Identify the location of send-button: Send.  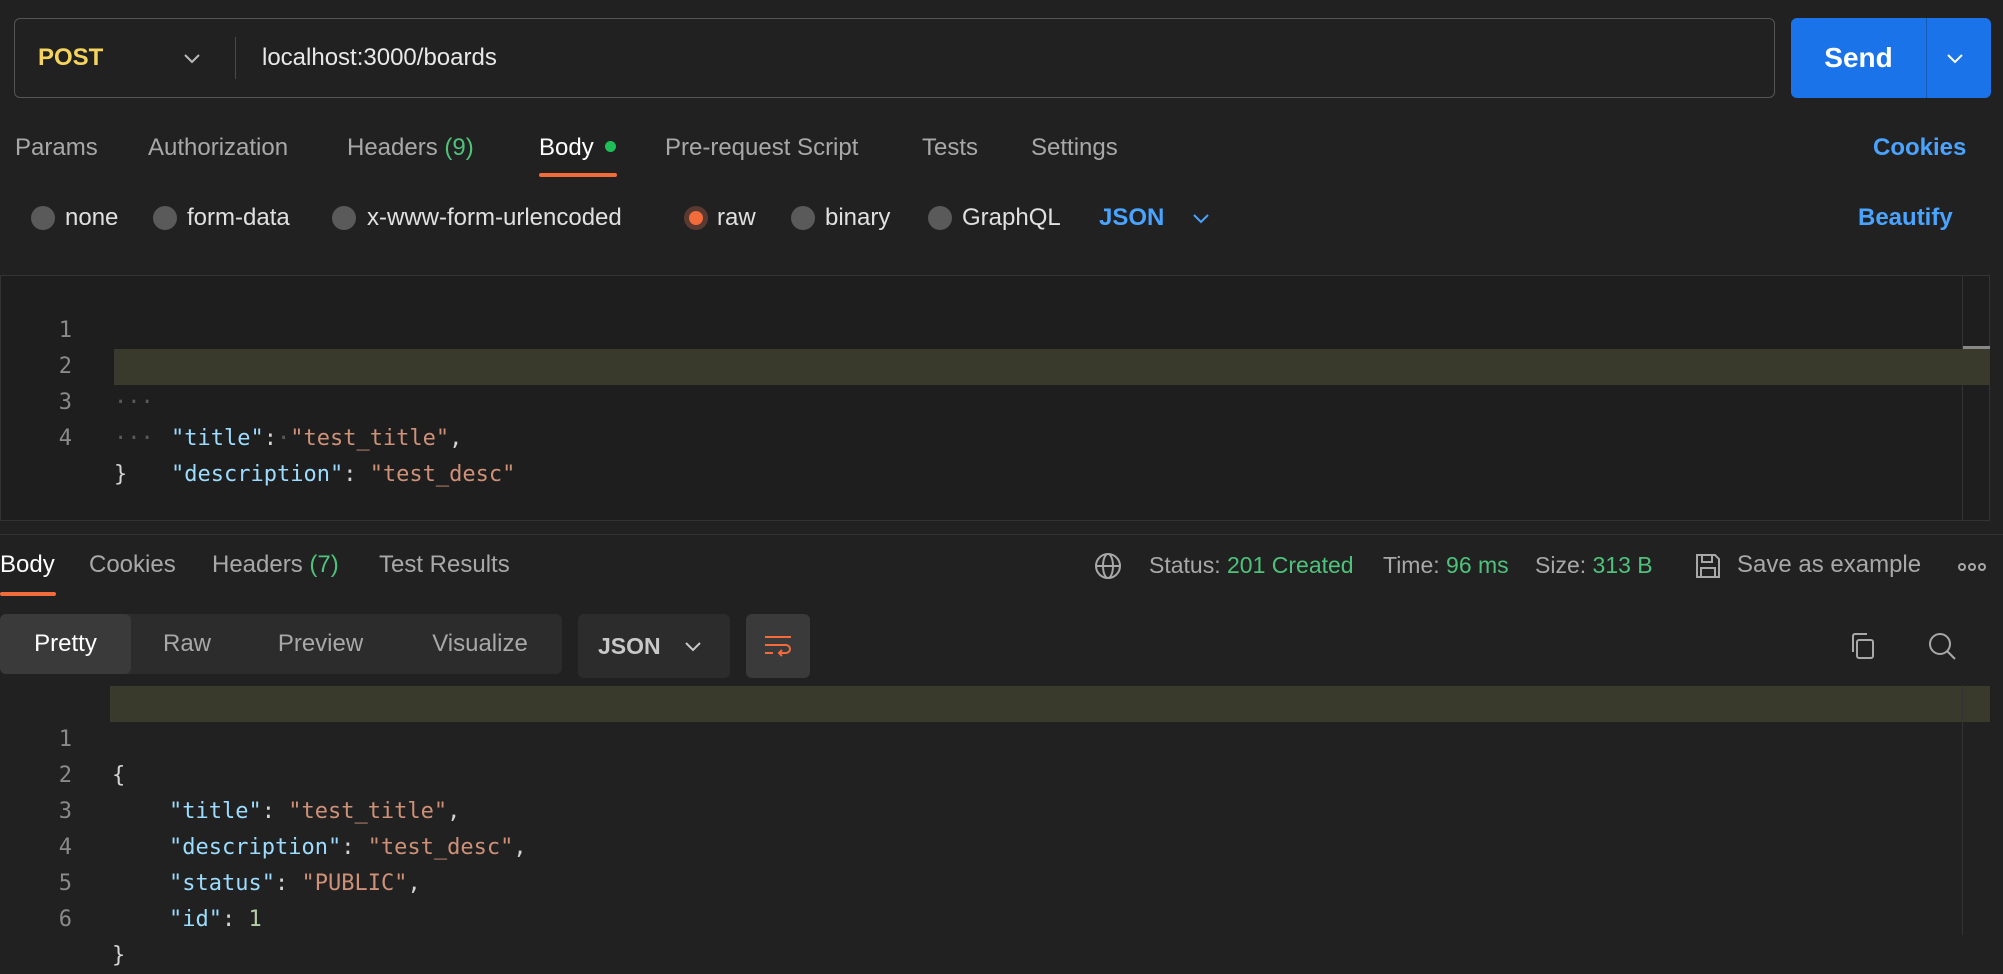
(1891, 58).